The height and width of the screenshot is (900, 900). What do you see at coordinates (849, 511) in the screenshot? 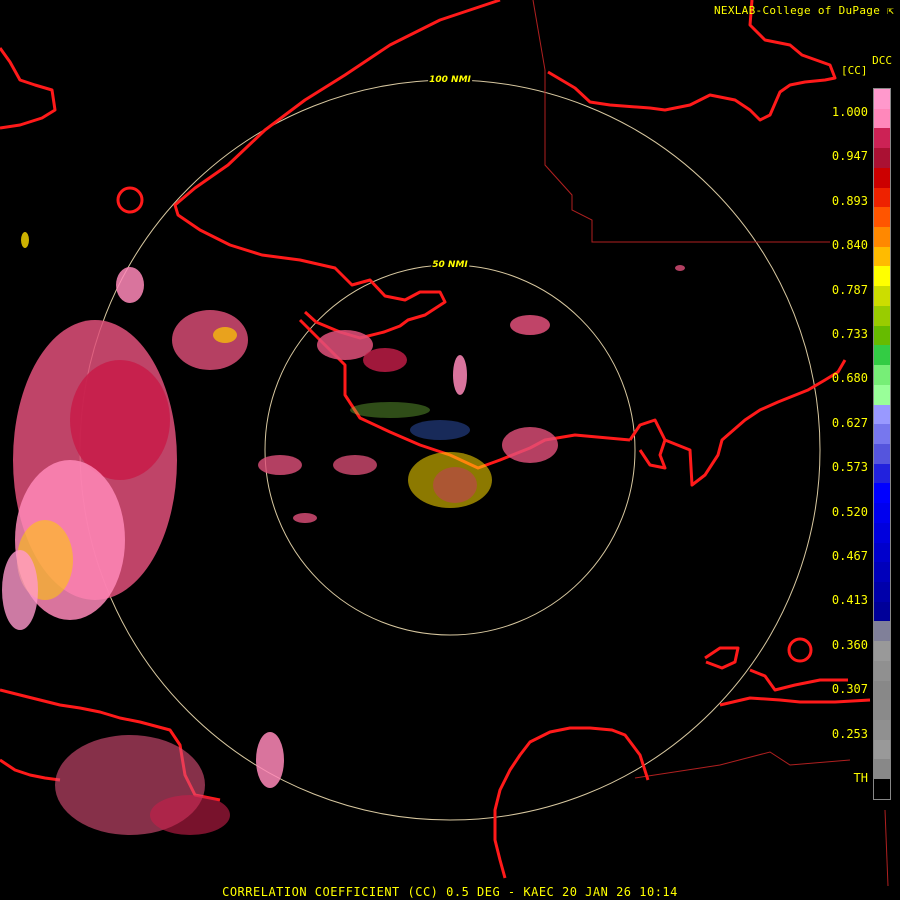
I see `color-scale-tick: 0.520` at bounding box center [849, 511].